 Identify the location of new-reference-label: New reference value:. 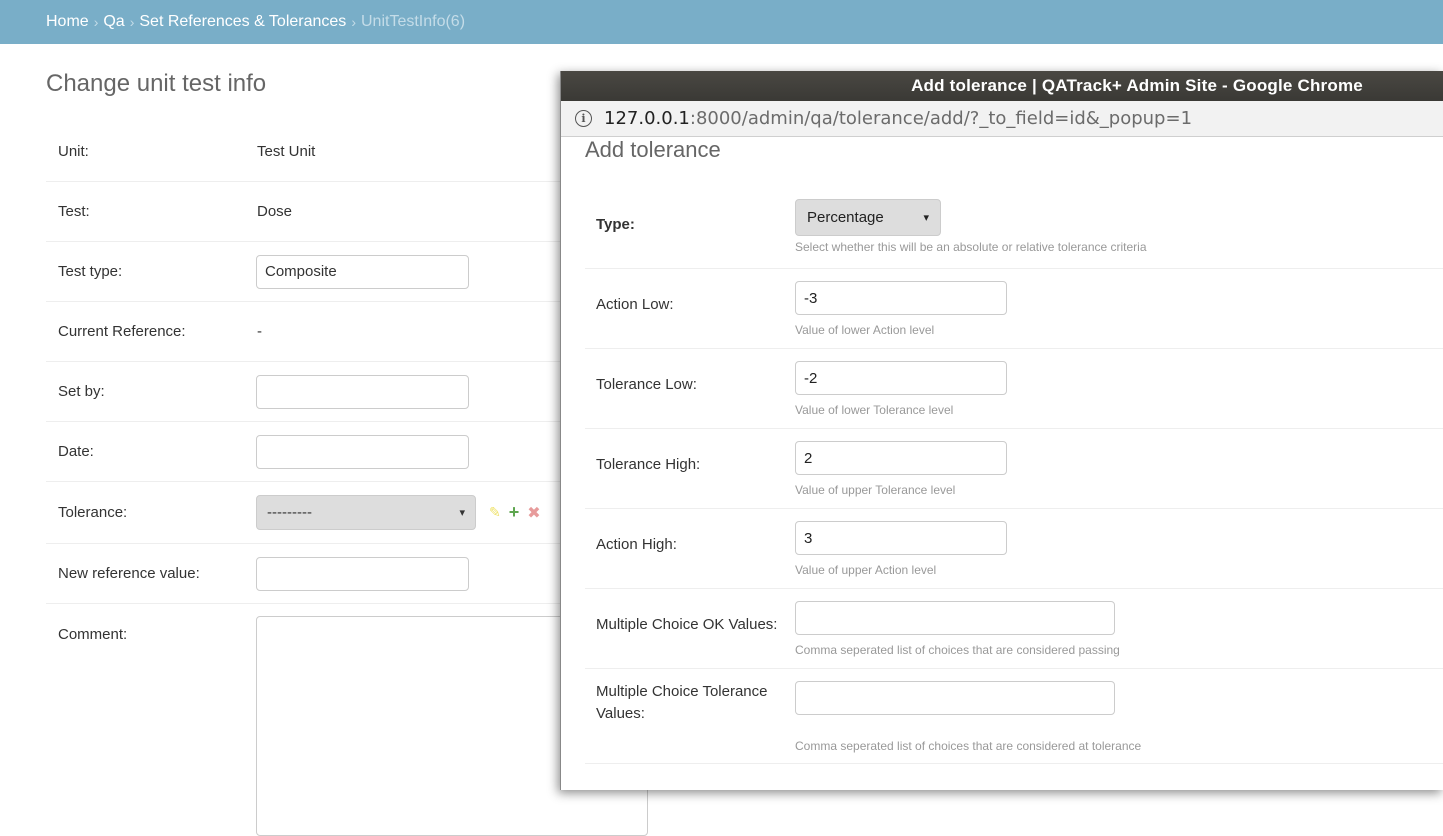
(129, 573).